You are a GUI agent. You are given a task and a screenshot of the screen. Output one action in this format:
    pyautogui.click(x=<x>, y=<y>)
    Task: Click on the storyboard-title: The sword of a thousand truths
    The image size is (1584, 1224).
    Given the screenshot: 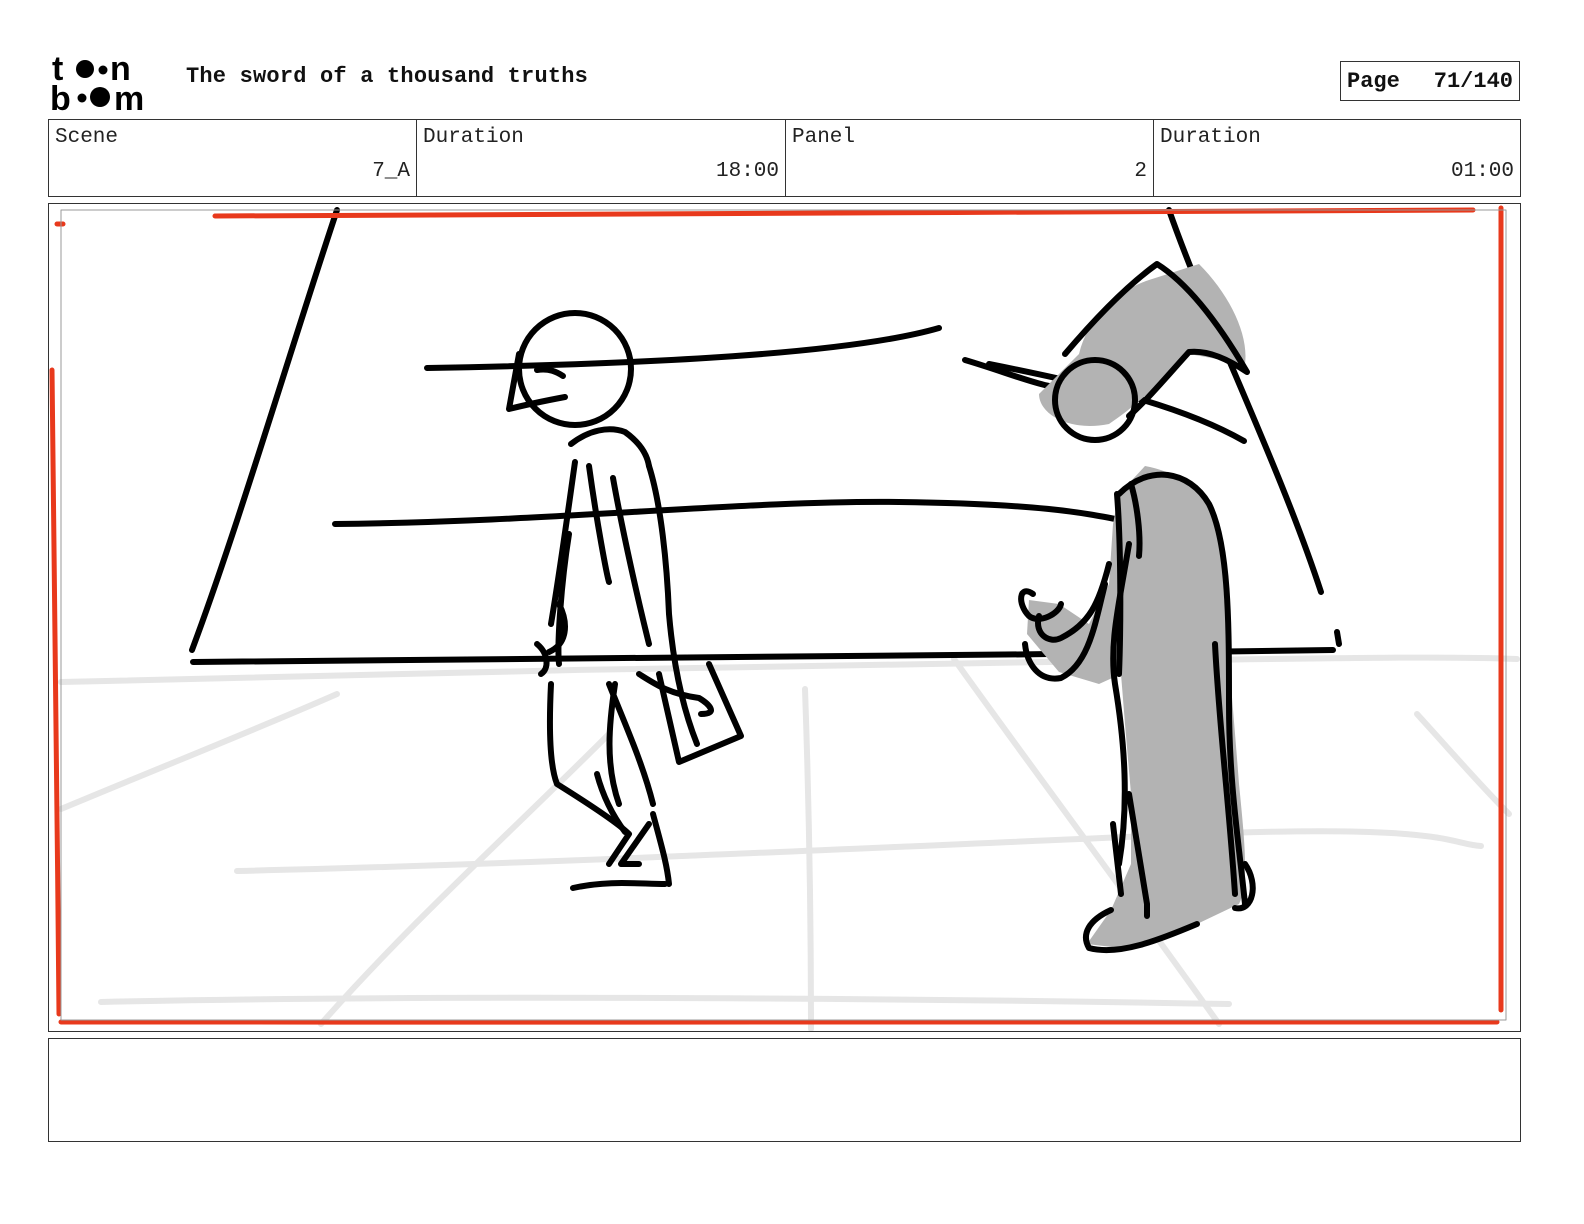 What is the action you would take?
    pyautogui.click(x=387, y=76)
    